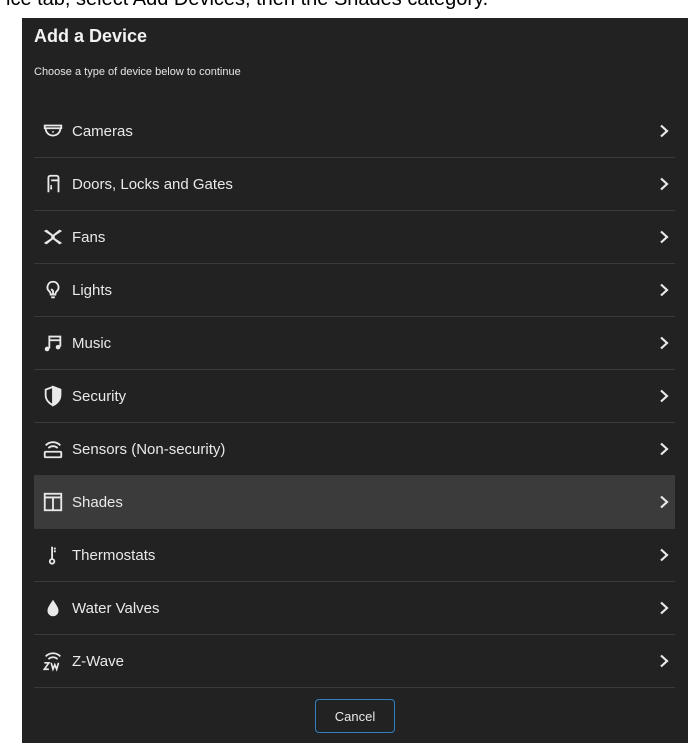 The height and width of the screenshot is (743, 688). Describe the element at coordinates (91, 36) in the screenshot. I see `dialog-title: Add a Device` at that location.